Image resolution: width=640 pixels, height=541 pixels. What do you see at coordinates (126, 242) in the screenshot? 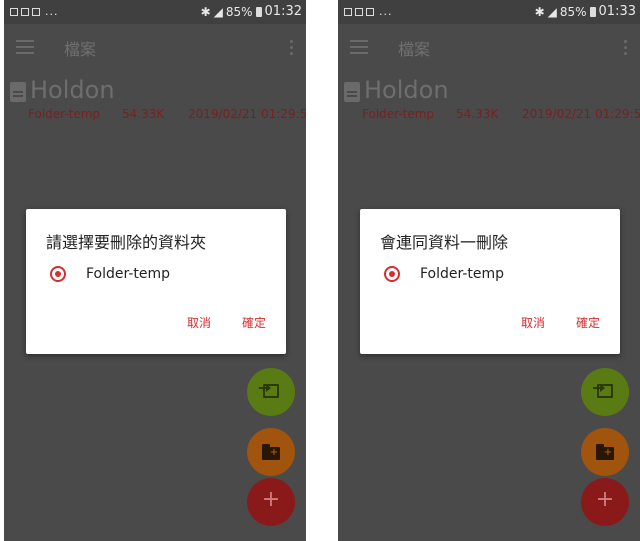
I see `dialog-title: 請選擇要刪除的資料夾` at bounding box center [126, 242].